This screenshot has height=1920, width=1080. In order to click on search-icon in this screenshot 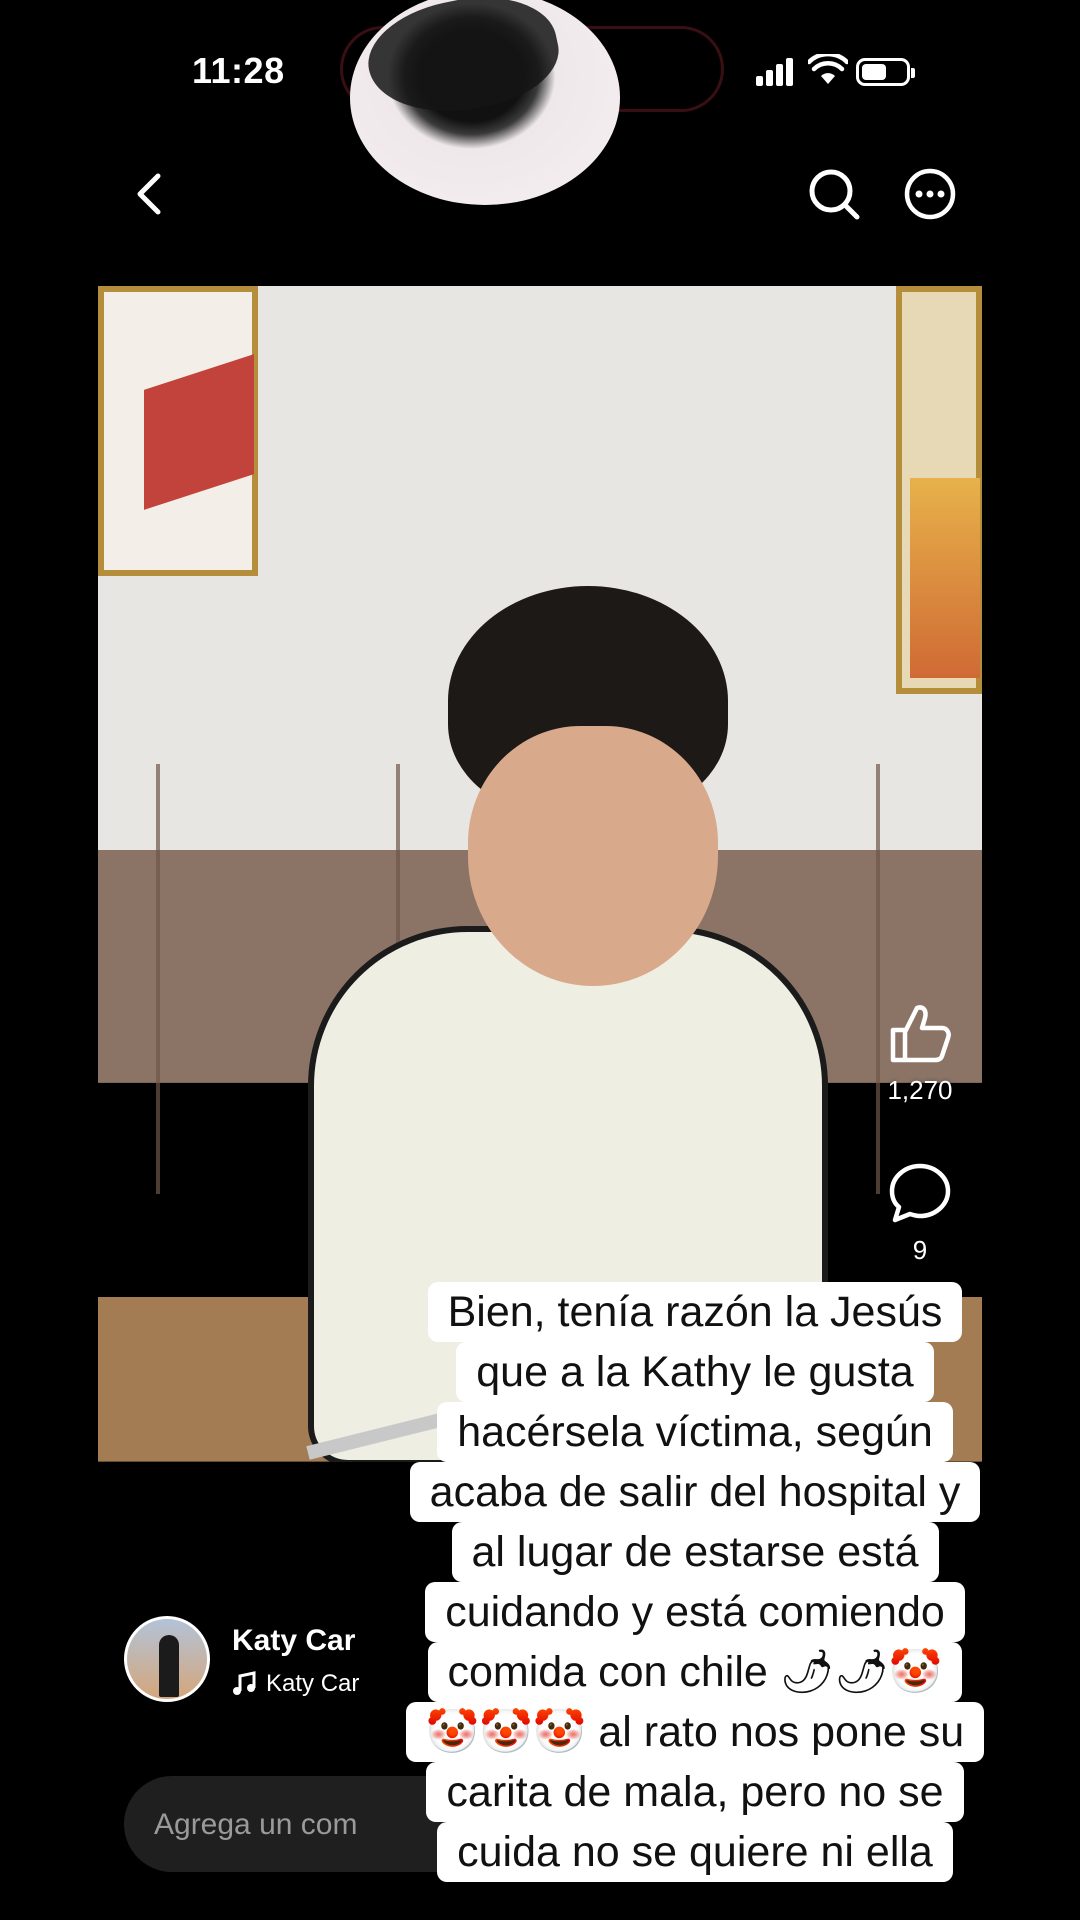, I will do `click(834, 194)`.